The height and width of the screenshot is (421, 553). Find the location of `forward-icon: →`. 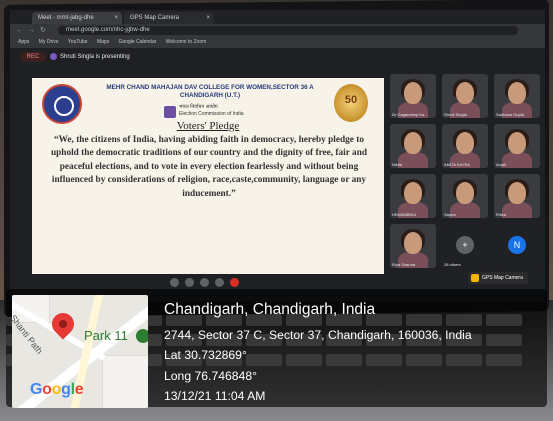

forward-icon: → is located at coordinates (31, 30).